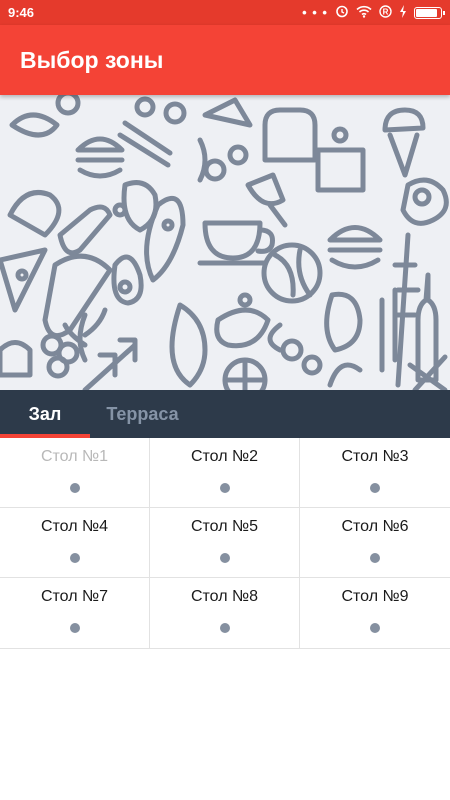 The width and height of the screenshot is (450, 800). What do you see at coordinates (74, 596) in the screenshot?
I see `table-label: Стол №7` at bounding box center [74, 596].